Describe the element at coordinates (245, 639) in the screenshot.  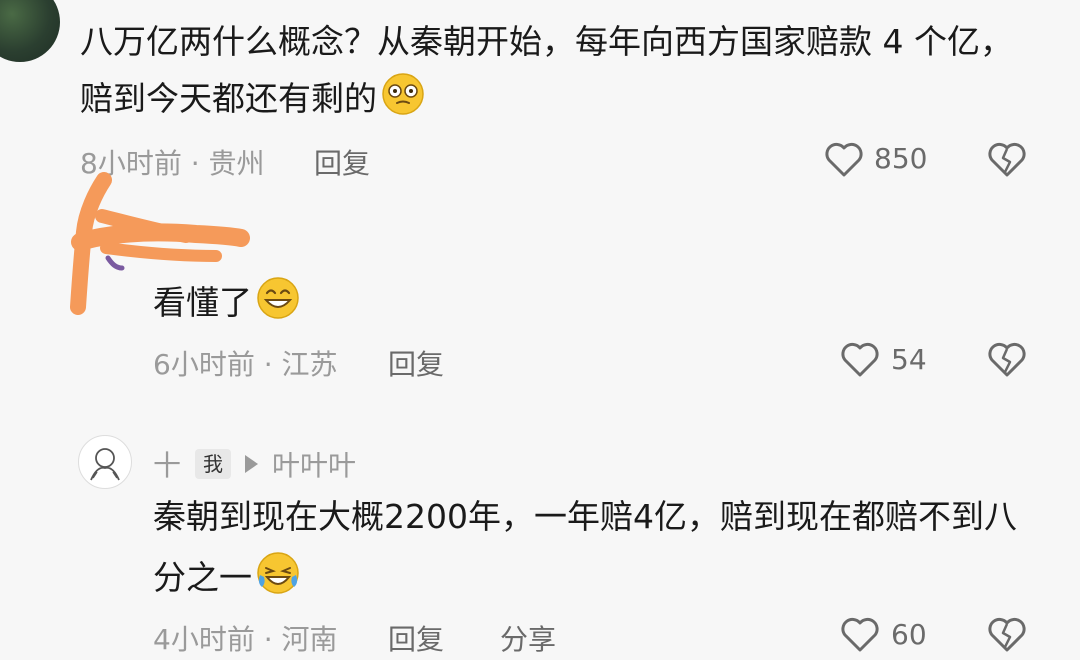
I see `comment-meta: 4小时前 · 河南` at that location.